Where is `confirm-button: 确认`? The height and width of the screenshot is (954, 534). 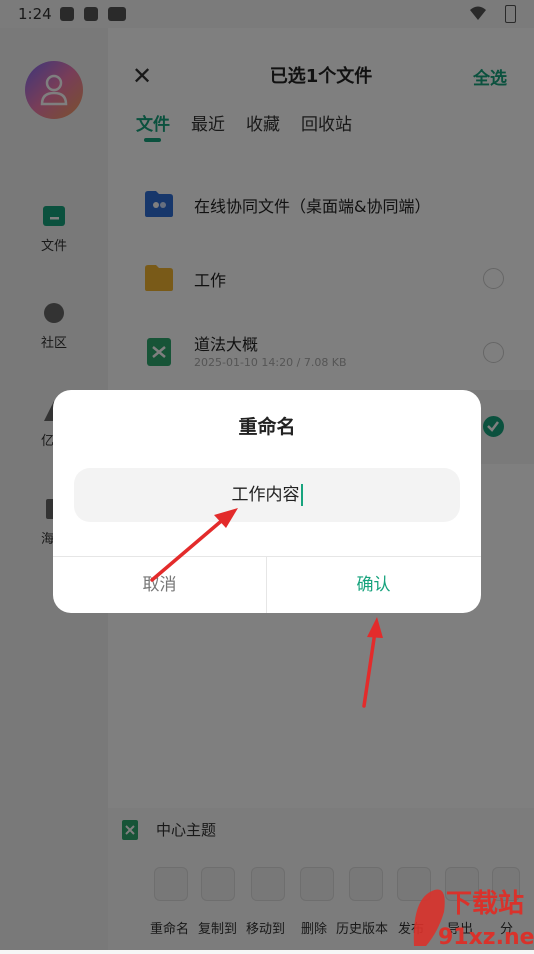 confirm-button: 确认 is located at coordinates (373, 585).